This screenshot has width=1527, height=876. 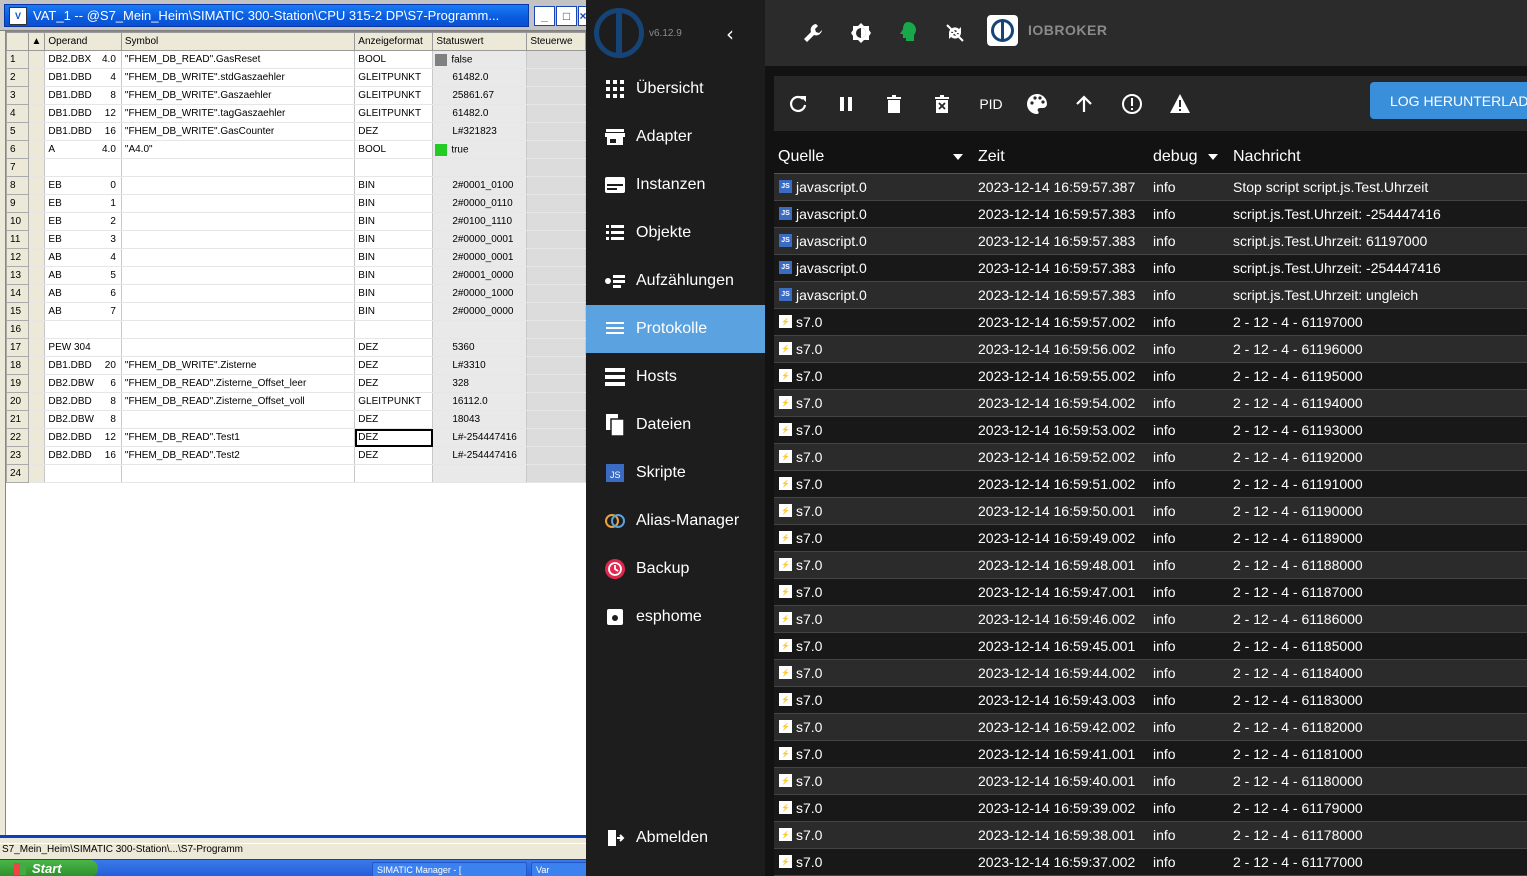 What do you see at coordinates (17, 293) in the screenshot?
I see `vat-row-number: 14` at bounding box center [17, 293].